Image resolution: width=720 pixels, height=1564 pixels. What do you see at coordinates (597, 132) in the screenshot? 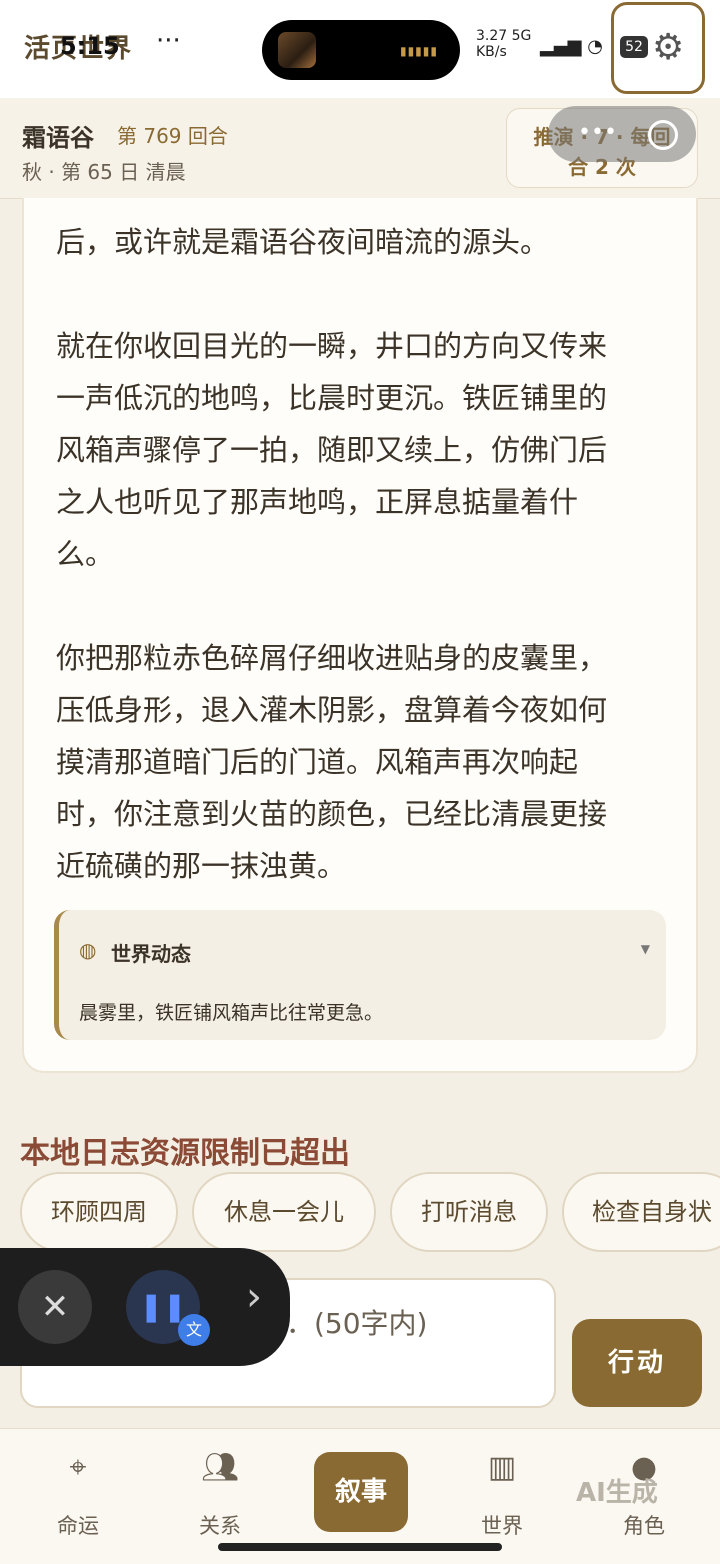
I see `menu-dots-icon: •••` at bounding box center [597, 132].